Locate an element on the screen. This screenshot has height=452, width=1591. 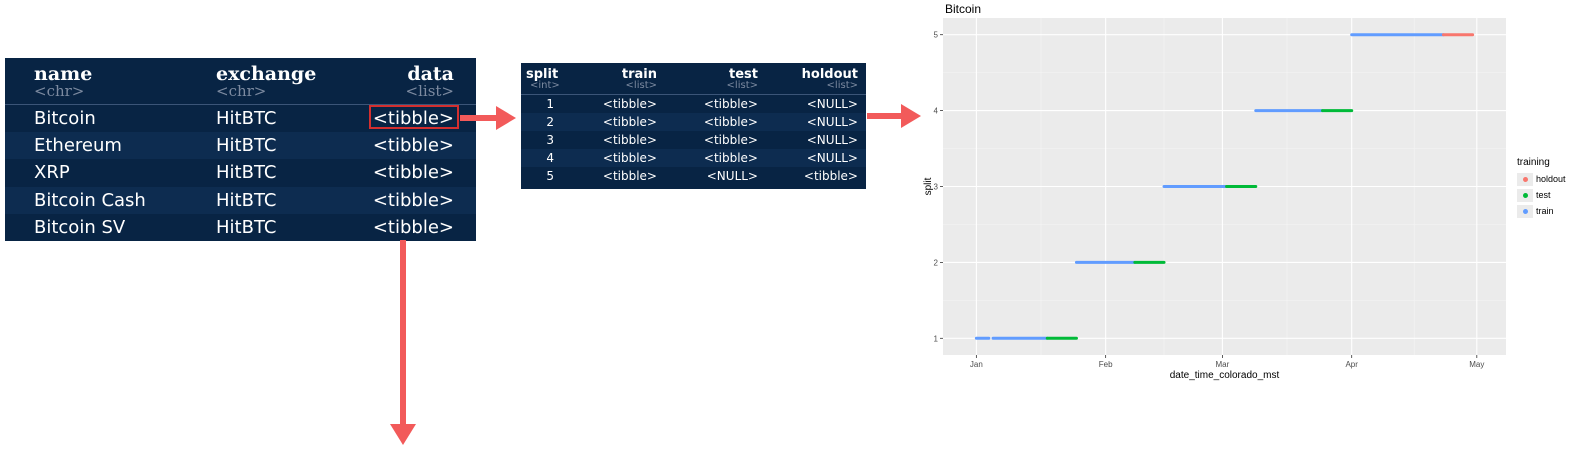
y-tick-label: 1 is located at coordinates (936, 338).